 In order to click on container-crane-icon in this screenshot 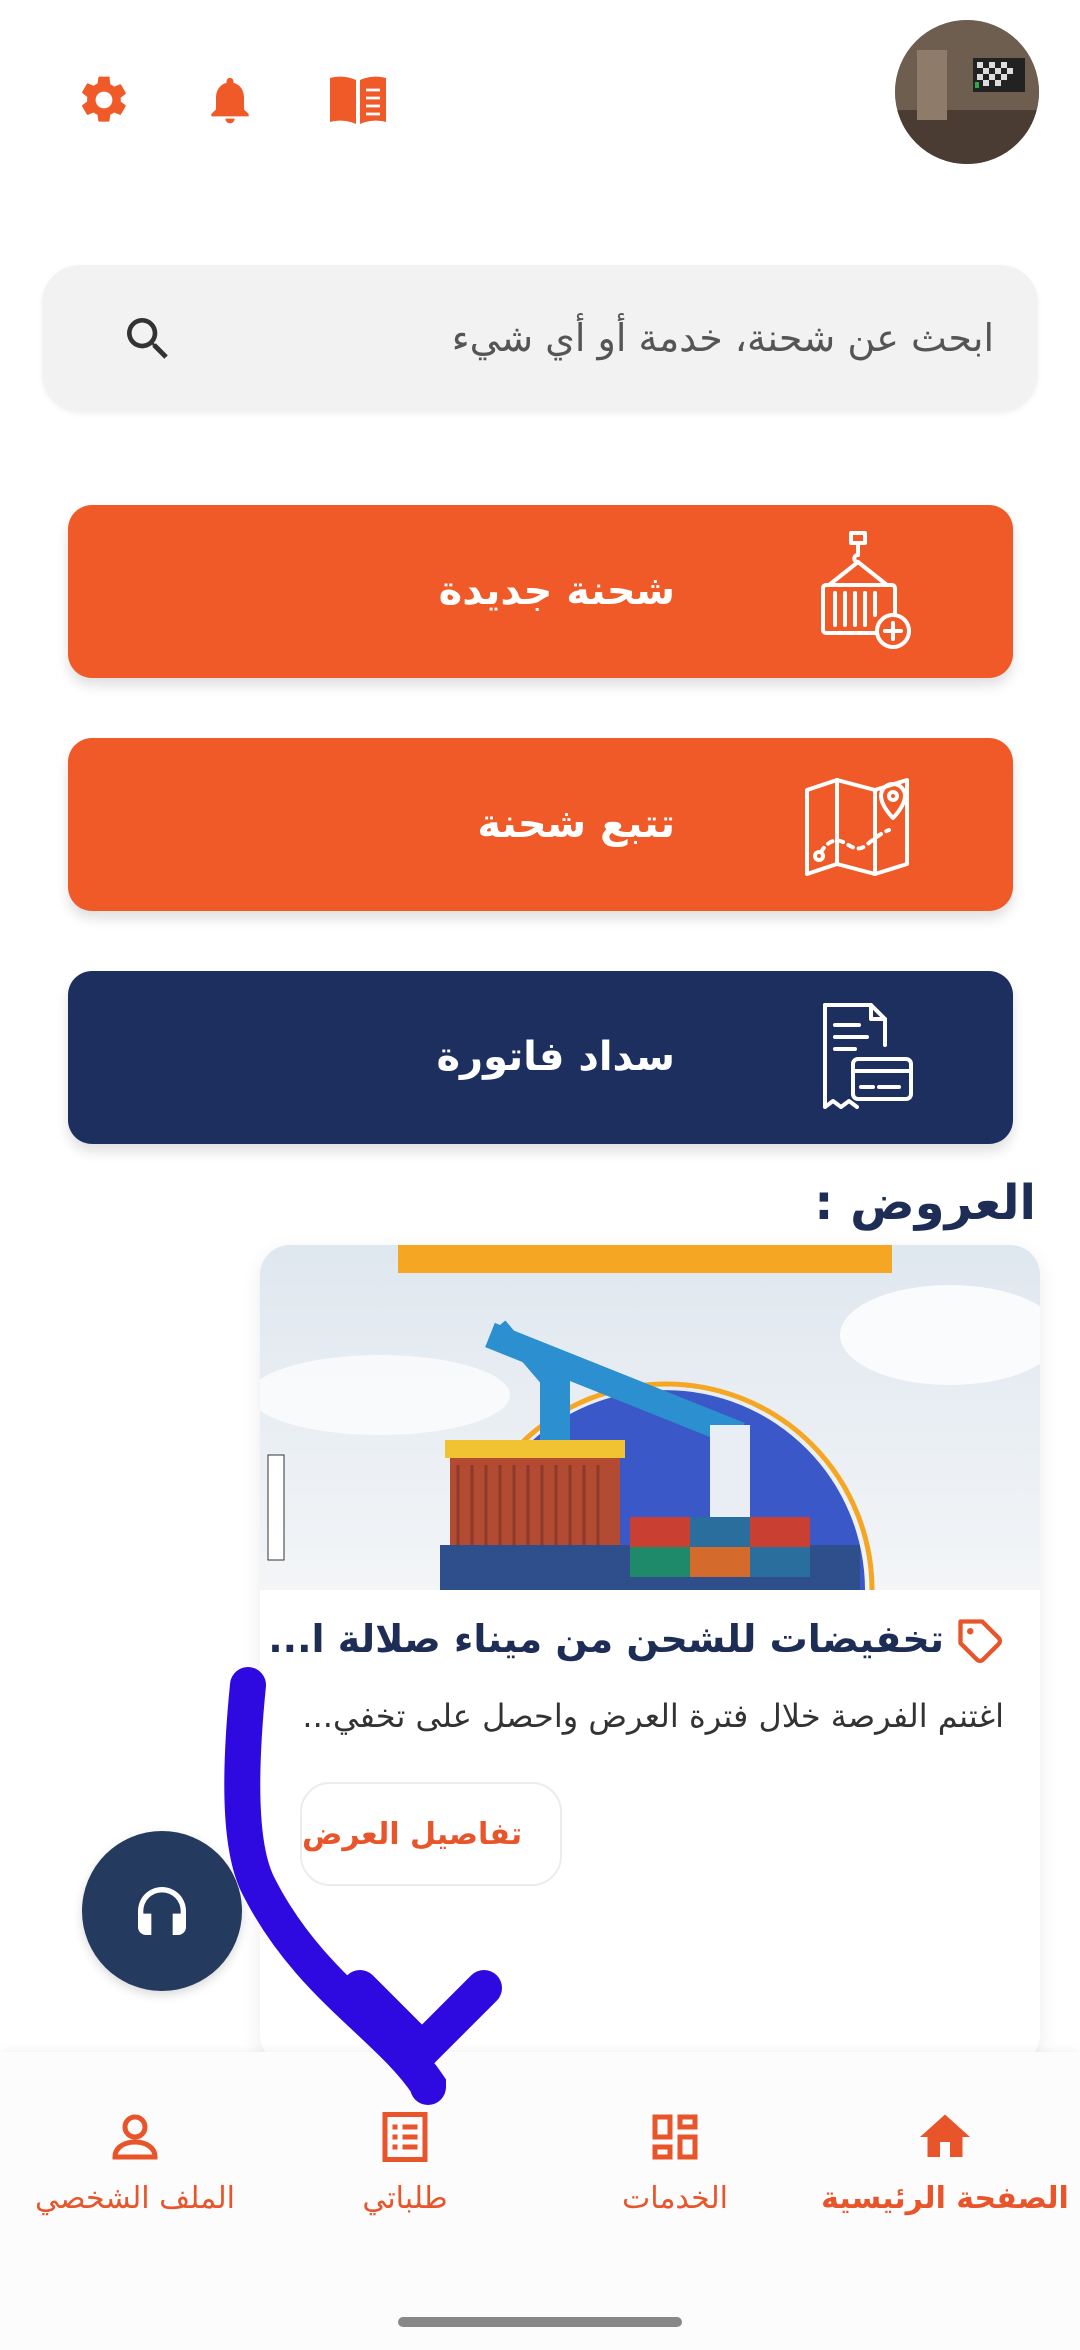, I will do `click(866, 590)`.